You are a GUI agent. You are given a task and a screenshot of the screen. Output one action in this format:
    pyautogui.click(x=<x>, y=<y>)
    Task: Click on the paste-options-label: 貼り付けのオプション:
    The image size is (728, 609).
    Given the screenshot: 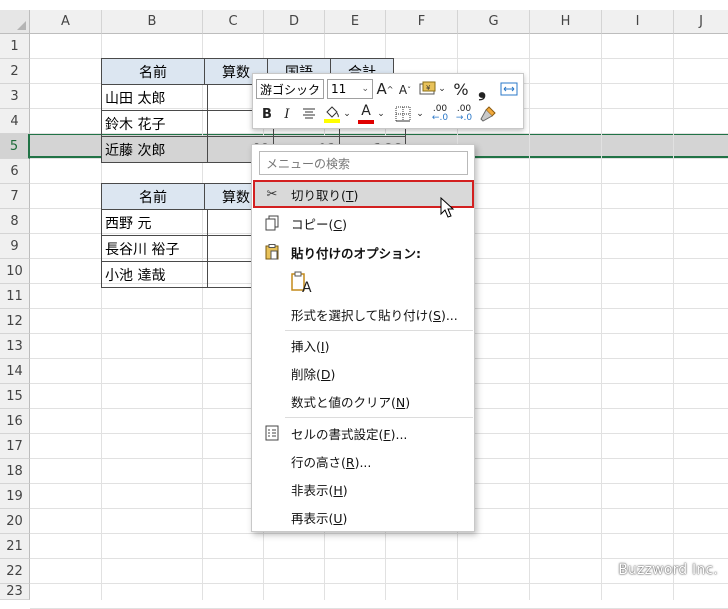 What is the action you would take?
    pyautogui.click(x=356, y=253)
    